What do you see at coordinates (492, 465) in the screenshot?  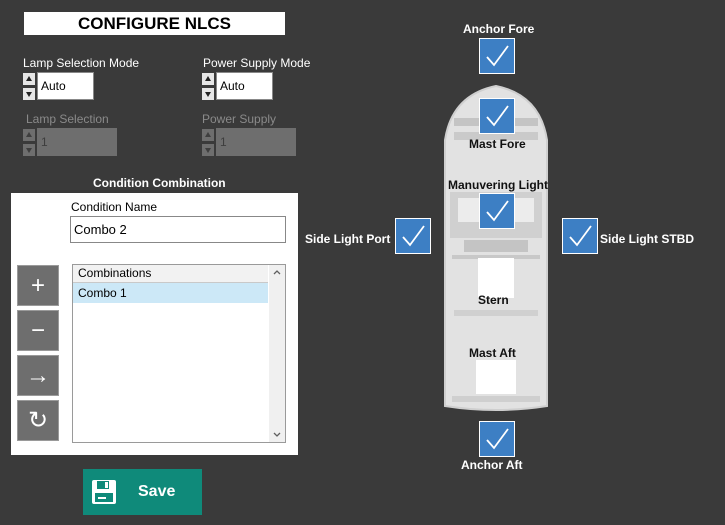 I see `anchor-aft-label: Anchor Aft` at bounding box center [492, 465].